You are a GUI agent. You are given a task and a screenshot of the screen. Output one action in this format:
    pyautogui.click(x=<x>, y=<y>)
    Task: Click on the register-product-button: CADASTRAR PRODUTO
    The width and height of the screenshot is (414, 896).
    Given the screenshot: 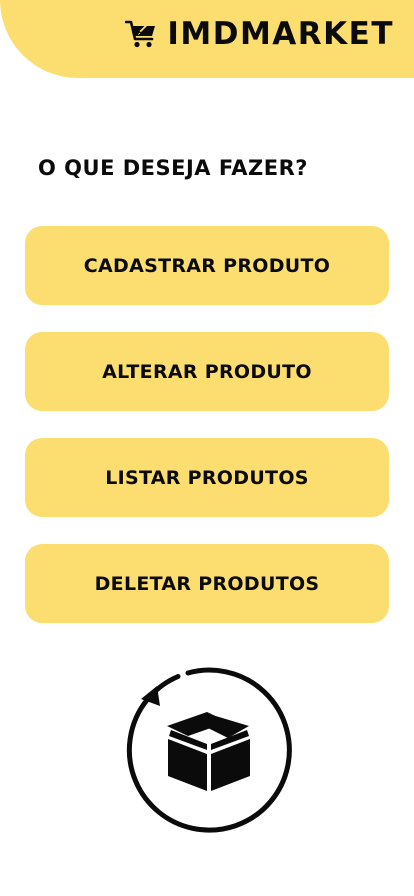 What is the action you would take?
    pyautogui.click(x=207, y=265)
    